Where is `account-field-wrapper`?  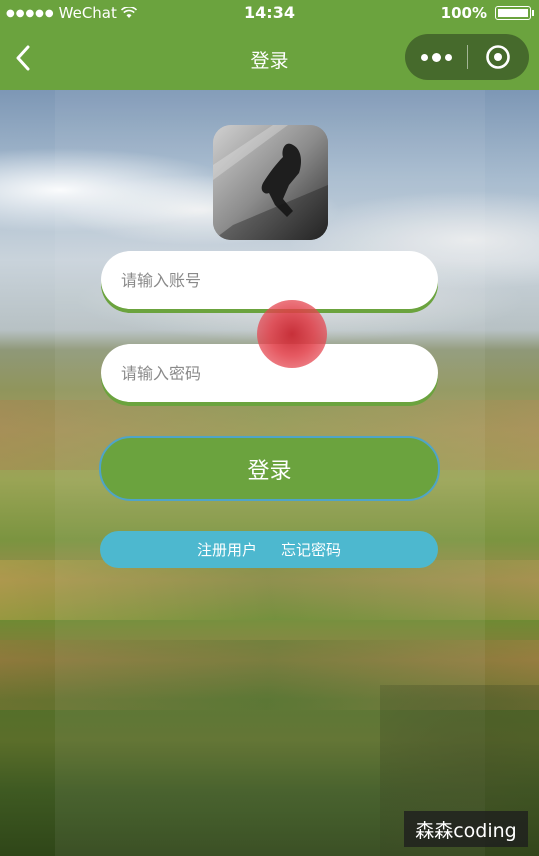 account-field-wrapper is located at coordinates (269, 280).